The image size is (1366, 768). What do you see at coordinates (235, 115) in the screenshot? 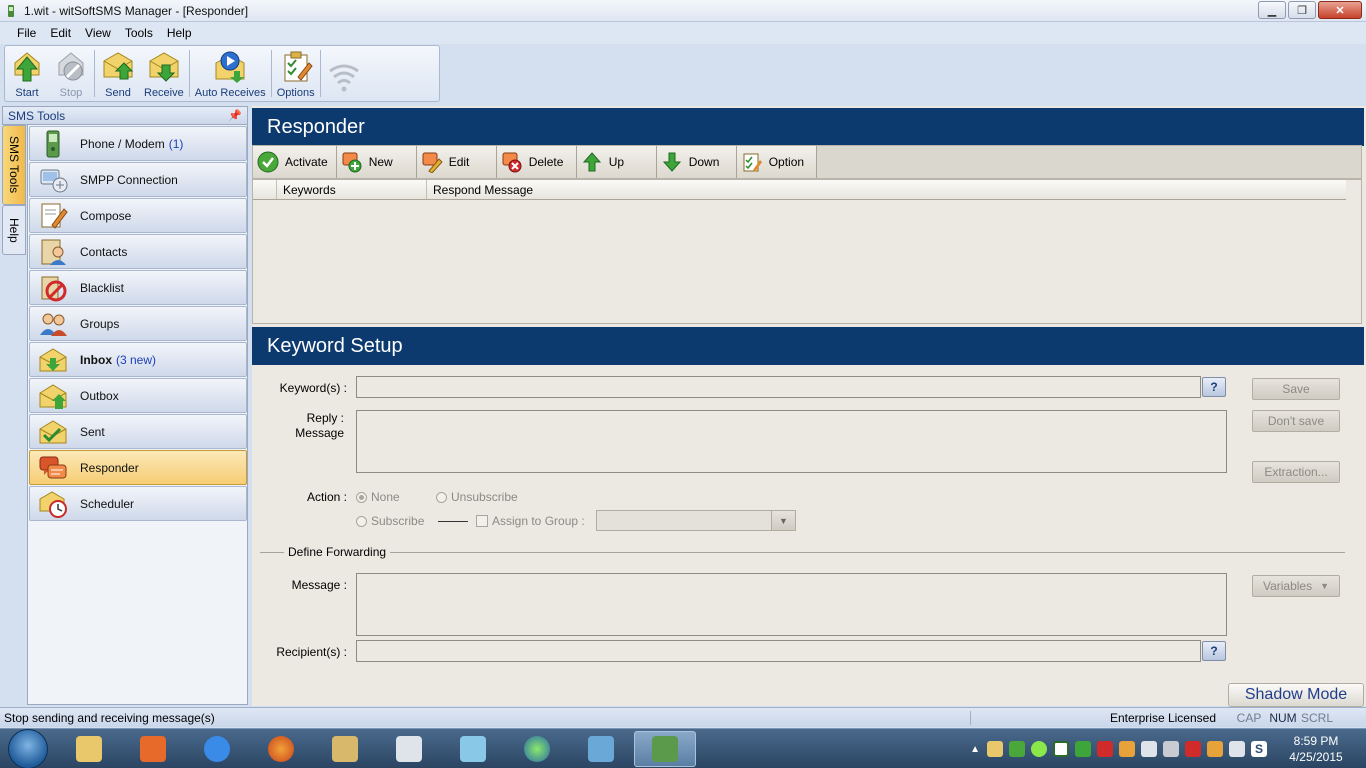
I see `pin-icon: 📌` at bounding box center [235, 115].